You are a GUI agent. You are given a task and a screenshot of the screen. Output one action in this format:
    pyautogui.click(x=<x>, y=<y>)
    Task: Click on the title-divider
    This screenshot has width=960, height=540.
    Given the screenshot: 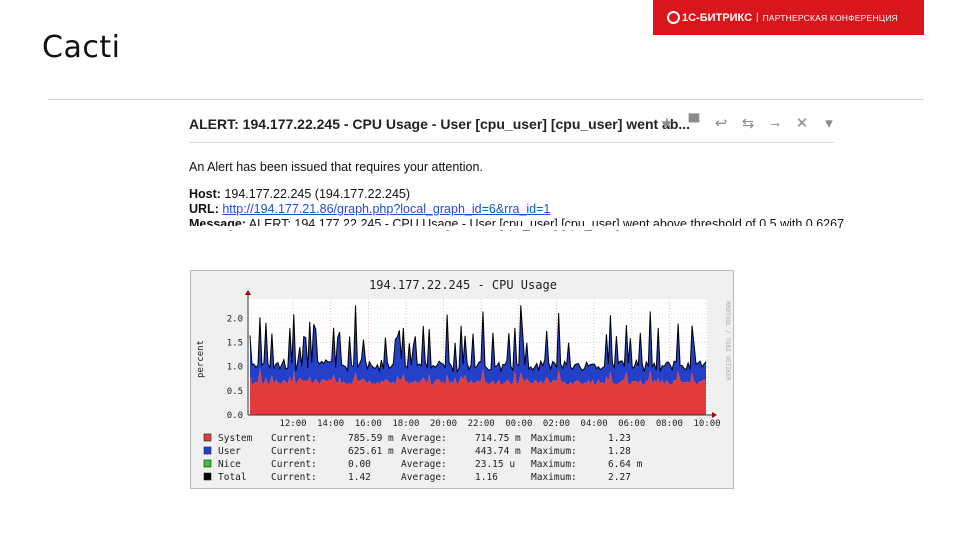 What is the action you would take?
    pyautogui.click(x=486, y=99)
    